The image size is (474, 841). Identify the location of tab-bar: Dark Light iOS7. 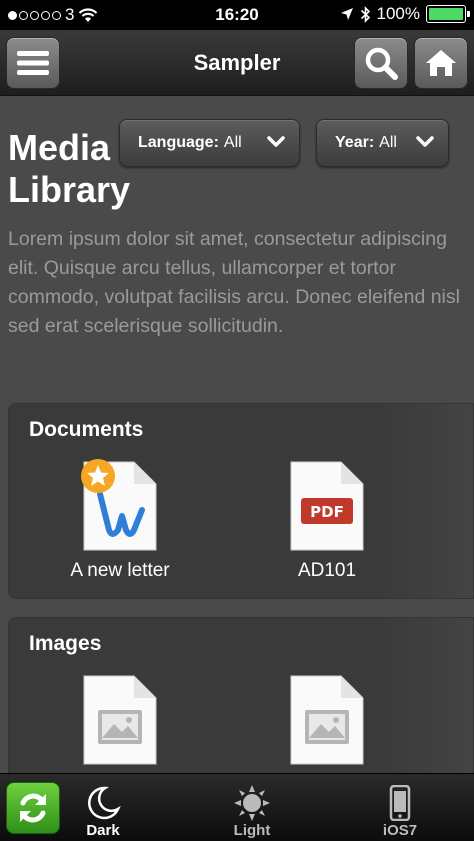
(237, 807).